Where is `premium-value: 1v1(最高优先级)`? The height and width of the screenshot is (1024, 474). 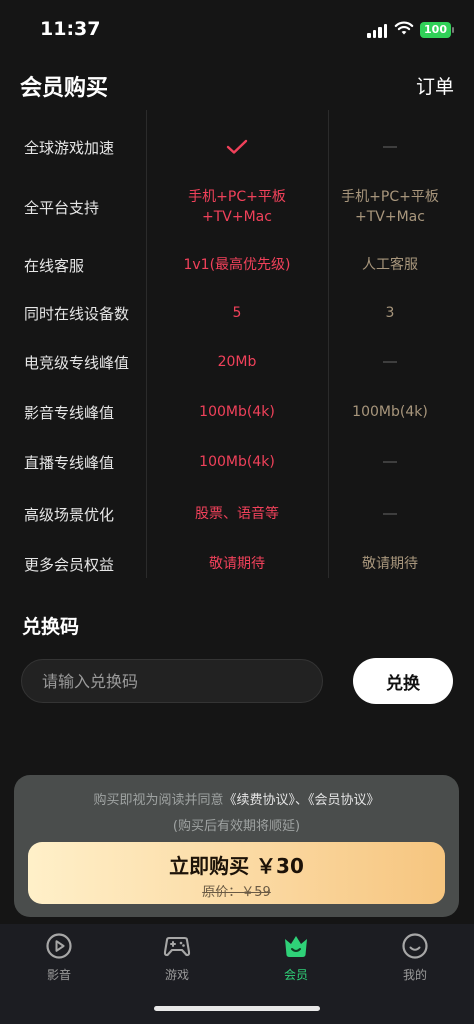 premium-value: 1v1(最高优先级) is located at coordinates (237, 265).